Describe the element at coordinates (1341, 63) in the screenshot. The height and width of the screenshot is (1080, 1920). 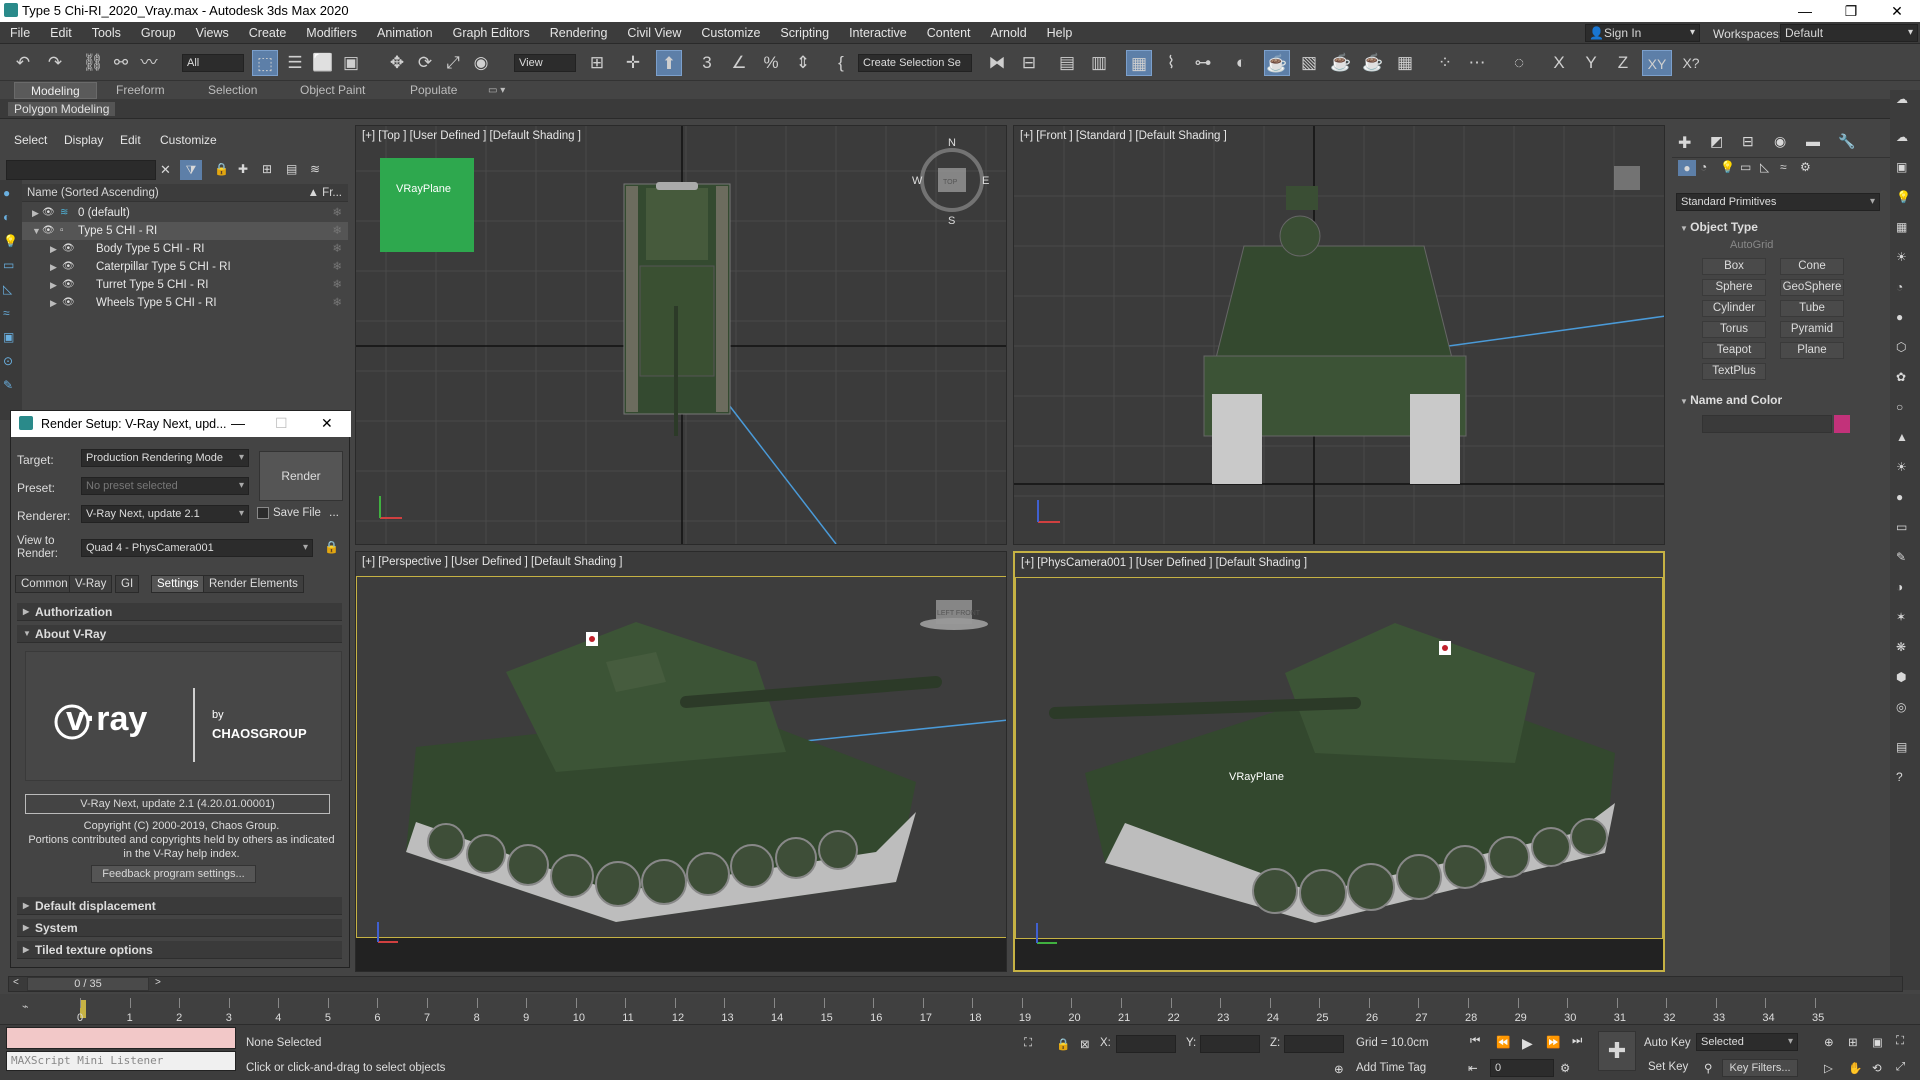
I see `render-production-icon: ☕` at that location.